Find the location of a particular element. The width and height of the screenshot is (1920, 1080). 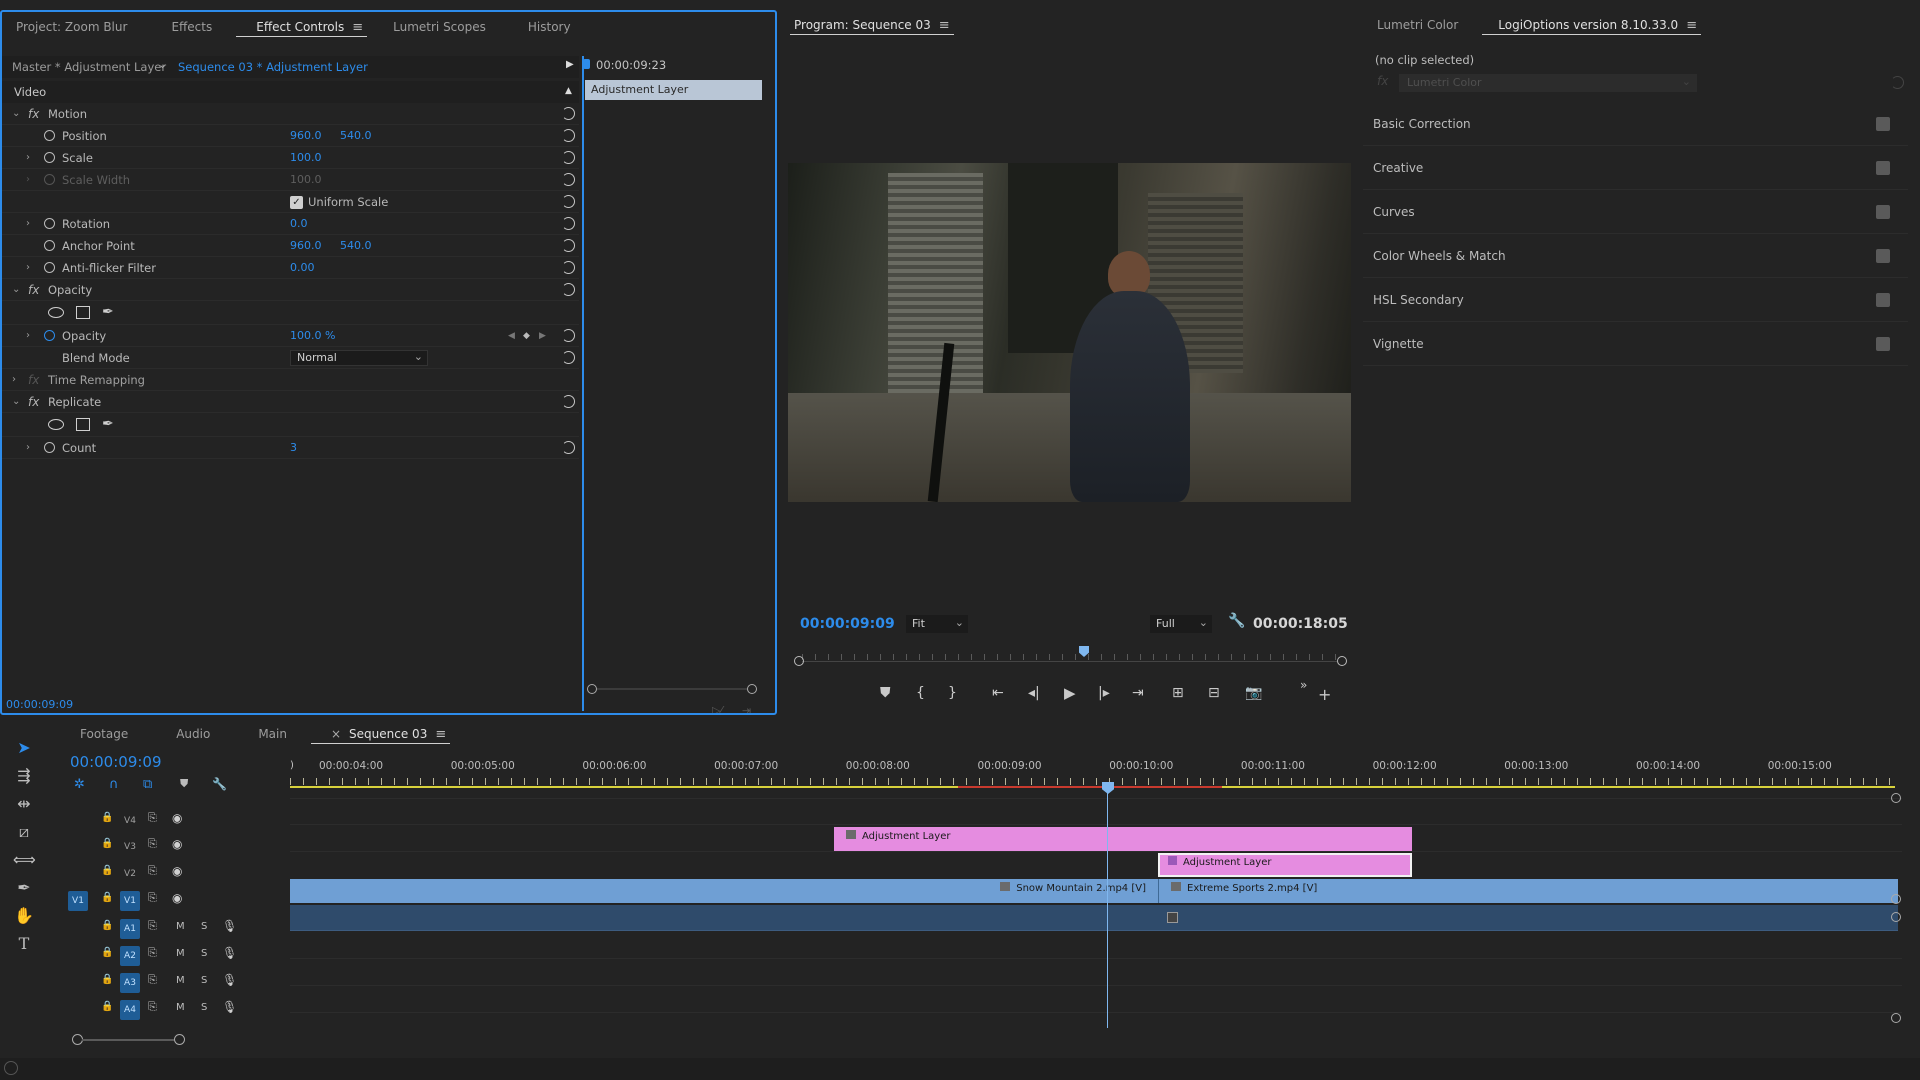

replicate-reset-icon is located at coordinates (568, 401).